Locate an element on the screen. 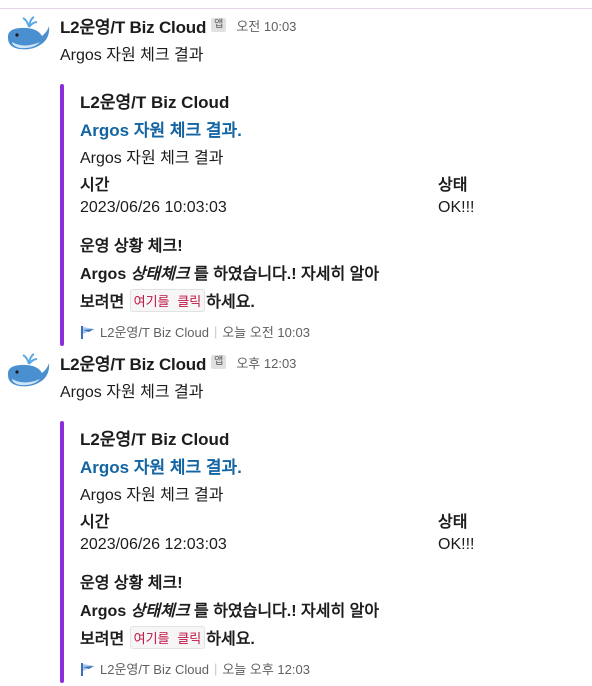  attachment-footer: L2운영/T Biz Cloud | 오늘 오후 12:03 is located at coordinates (195, 668).